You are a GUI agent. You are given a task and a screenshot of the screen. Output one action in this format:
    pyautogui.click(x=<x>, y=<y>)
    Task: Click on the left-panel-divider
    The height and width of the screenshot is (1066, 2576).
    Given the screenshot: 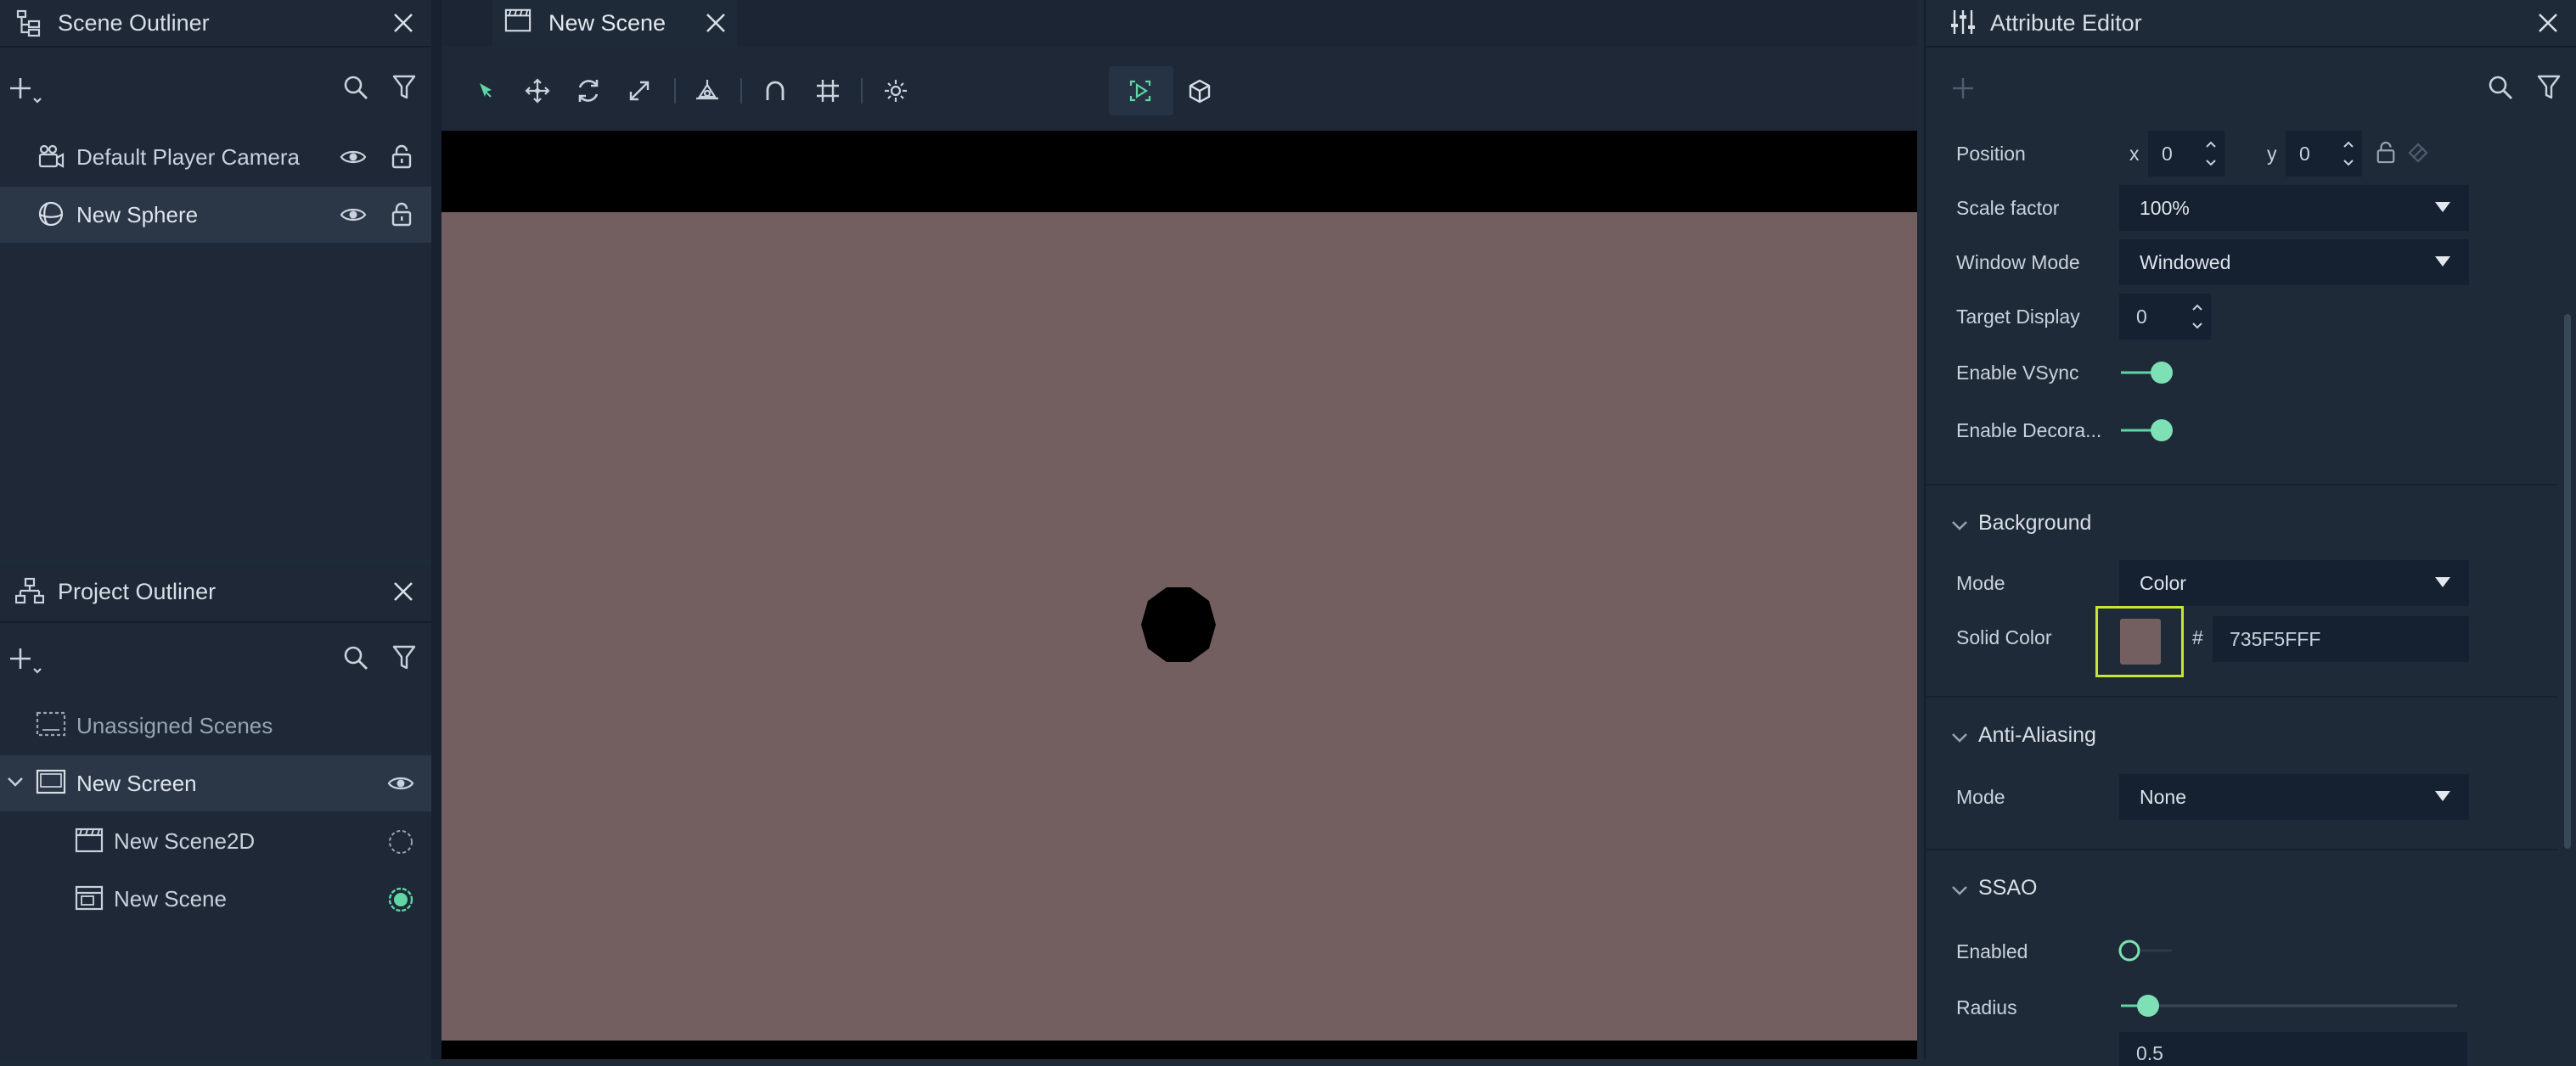 What is the action you would take?
    pyautogui.click(x=436, y=529)
    